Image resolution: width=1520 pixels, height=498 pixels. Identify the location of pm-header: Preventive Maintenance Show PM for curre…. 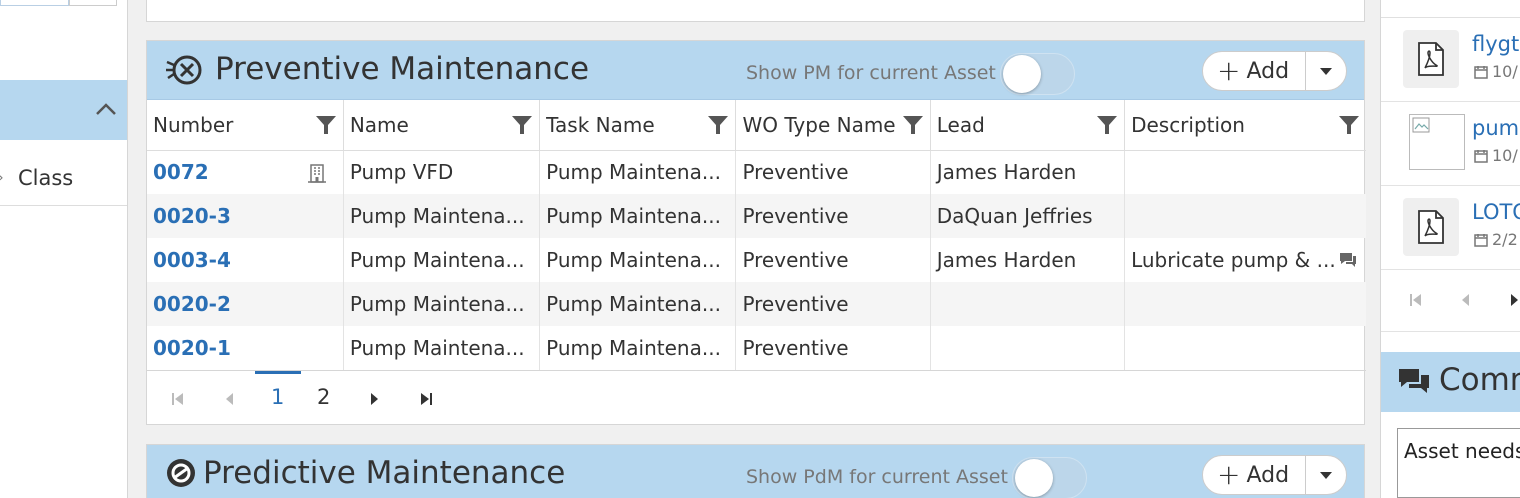
(755, 70).